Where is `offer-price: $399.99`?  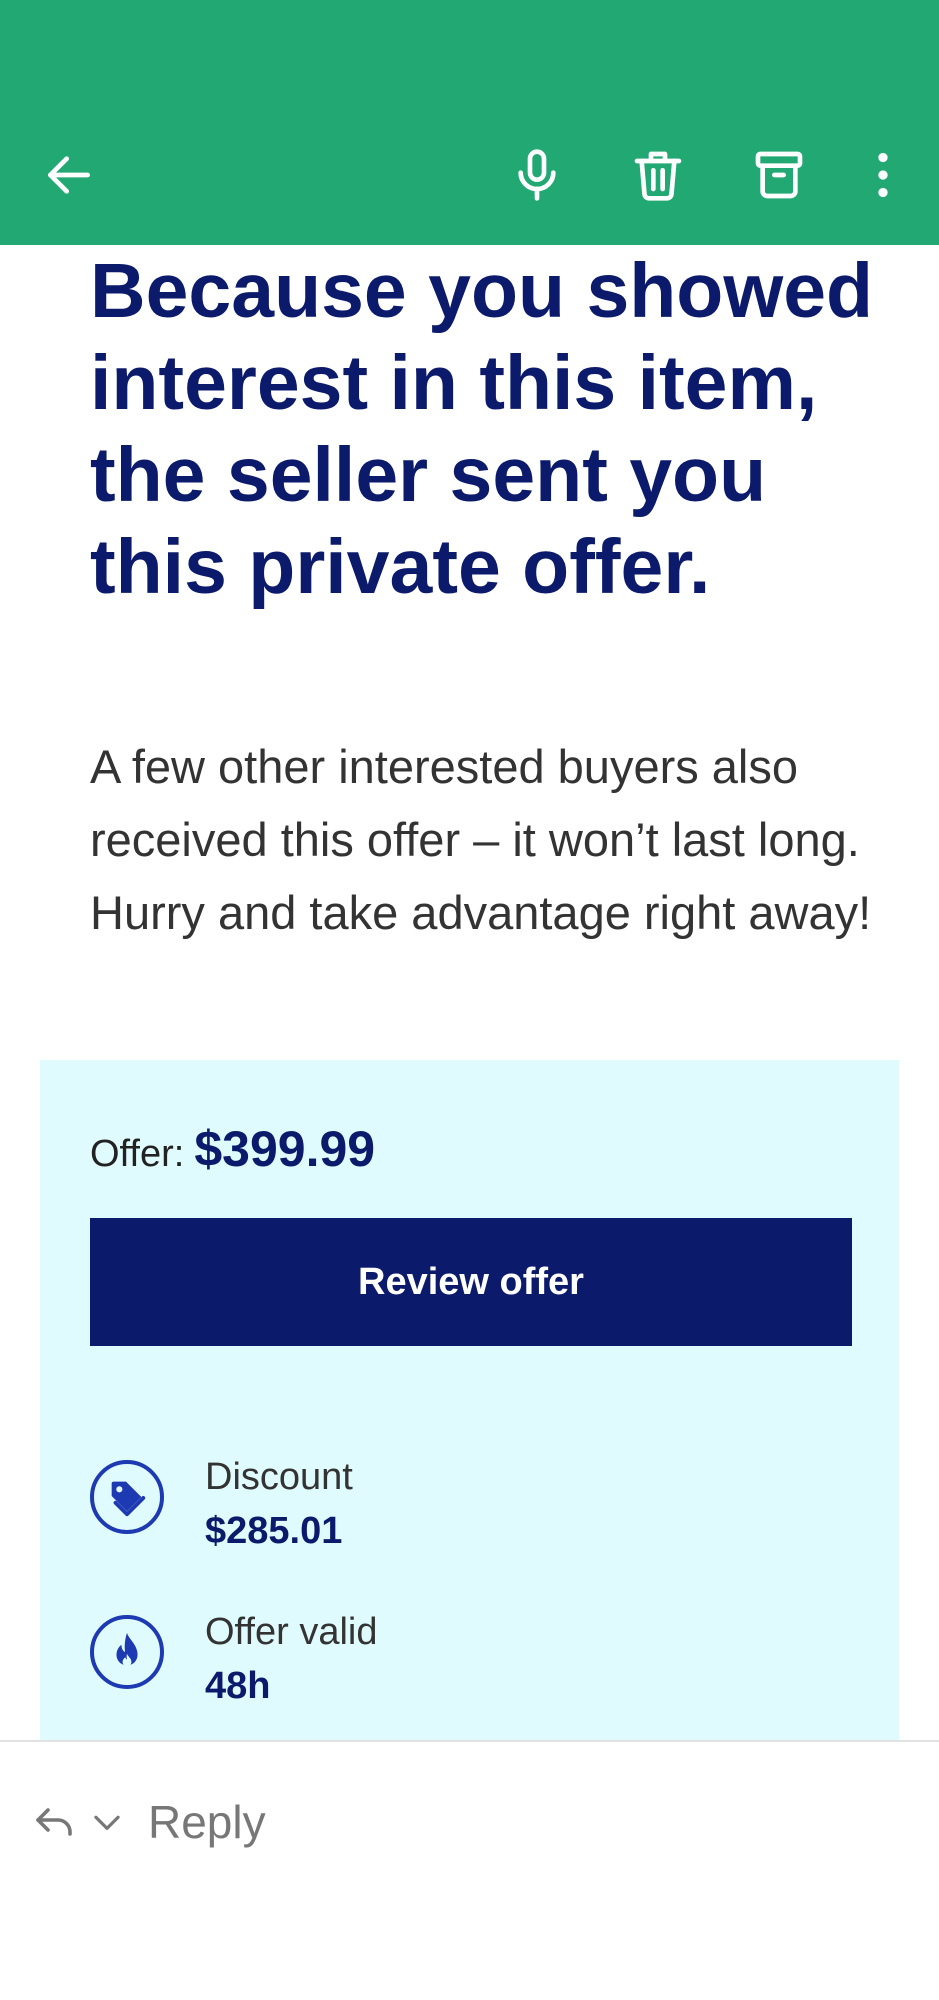 offer-price: $399.99 is located at coordinates (285, 1149).